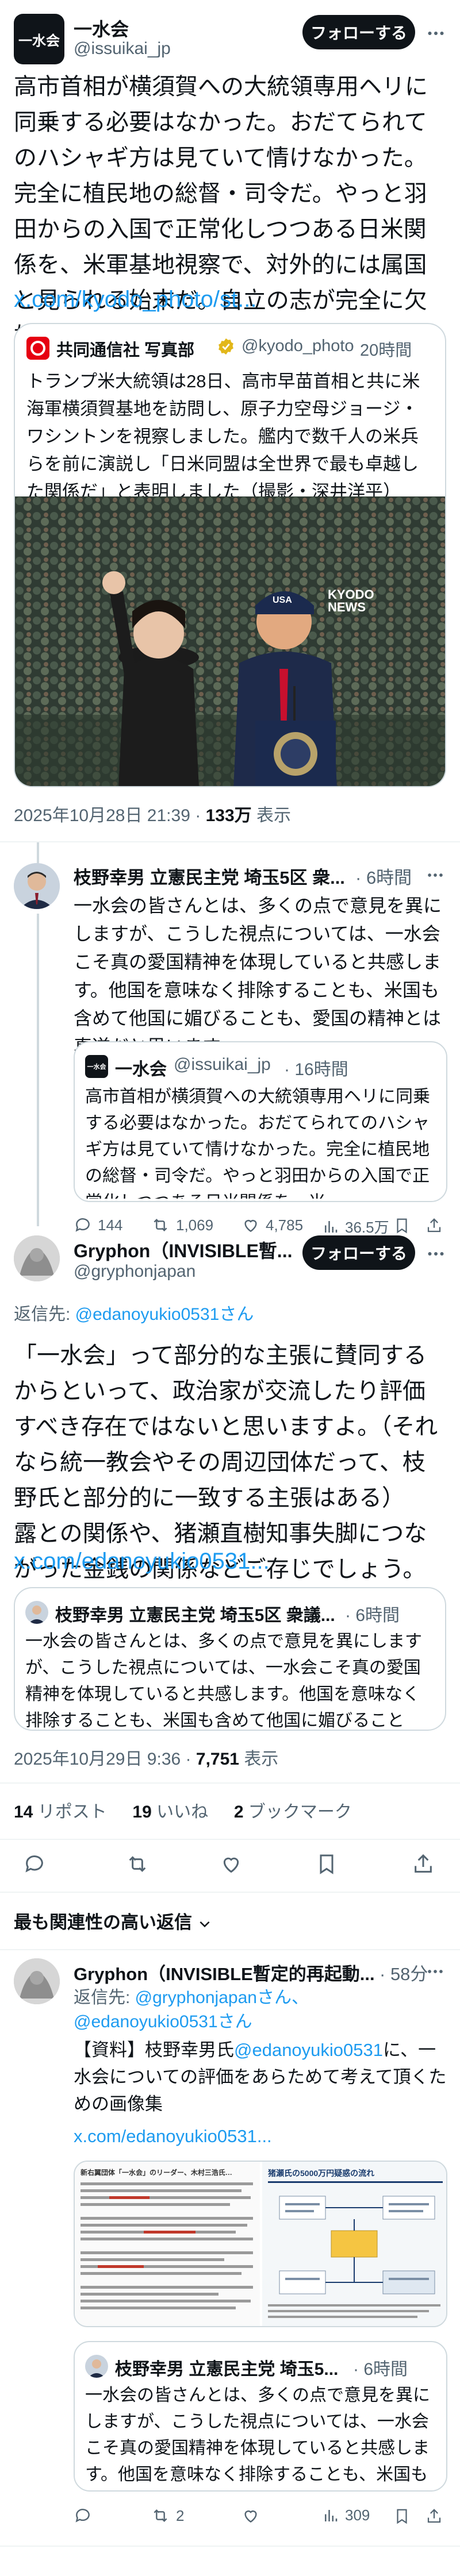 The image size is (460, 2576). I want to click on share-action-icon, so click(423, 1864).